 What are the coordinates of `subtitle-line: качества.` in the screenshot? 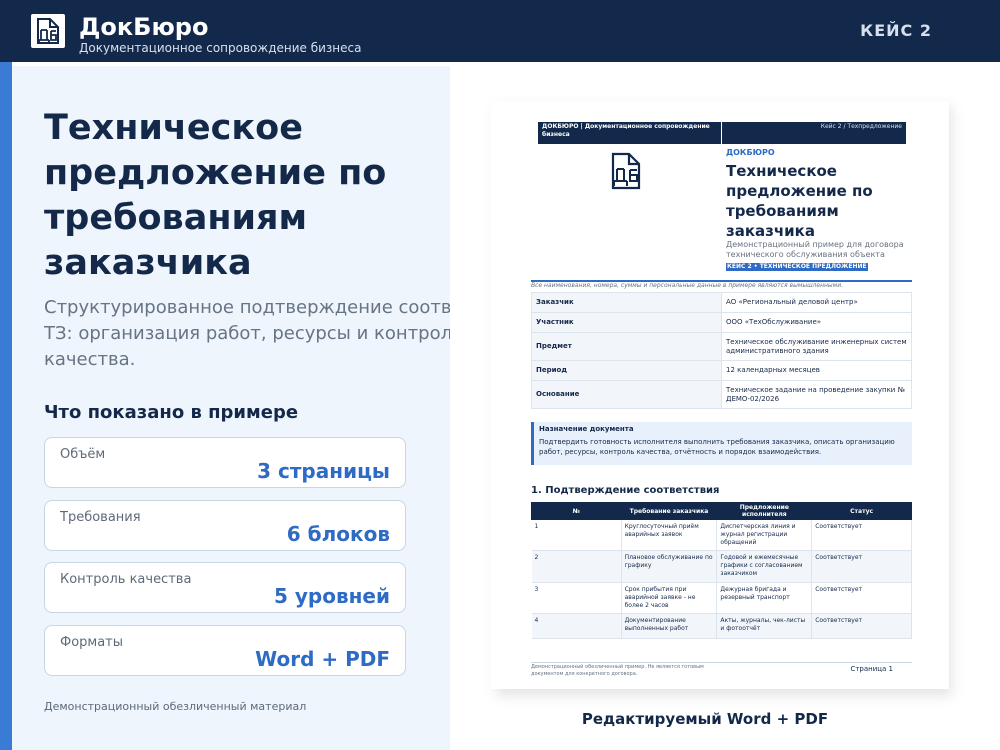 It's located at (90, 359).